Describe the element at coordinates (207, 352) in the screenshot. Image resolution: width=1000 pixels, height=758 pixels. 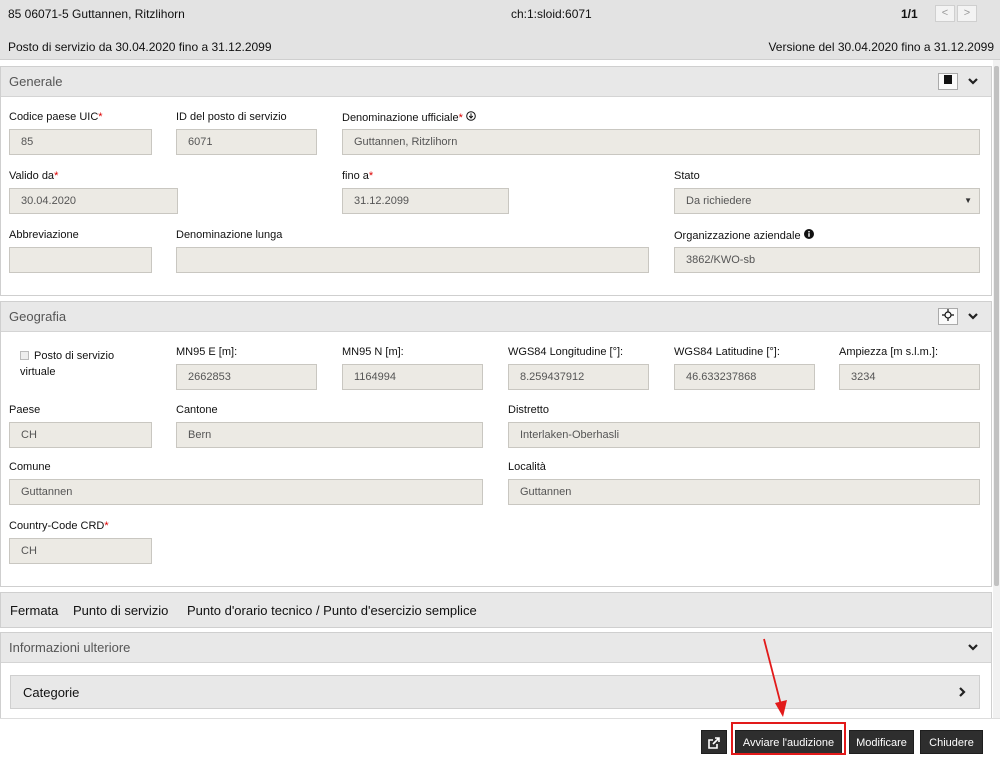
I see `mn95-e-label: MN95 E [m]:` at that location.